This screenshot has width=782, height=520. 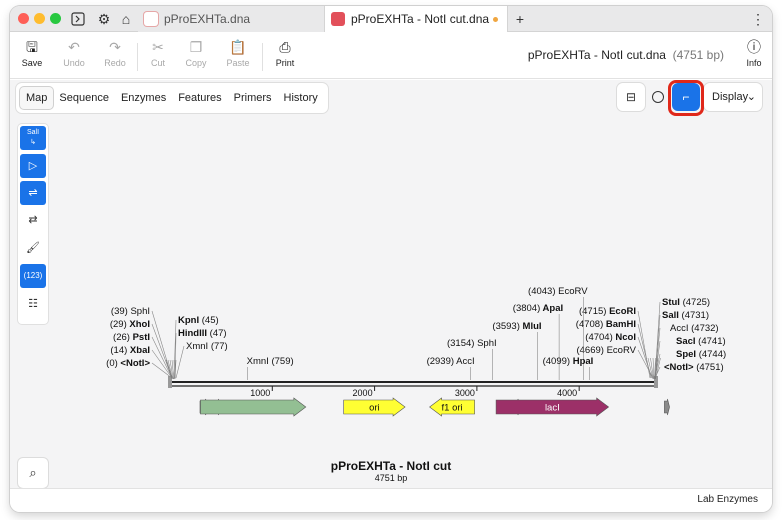 I want to click on enzyme-label: HindIII (47), so click(x=202, y=333).